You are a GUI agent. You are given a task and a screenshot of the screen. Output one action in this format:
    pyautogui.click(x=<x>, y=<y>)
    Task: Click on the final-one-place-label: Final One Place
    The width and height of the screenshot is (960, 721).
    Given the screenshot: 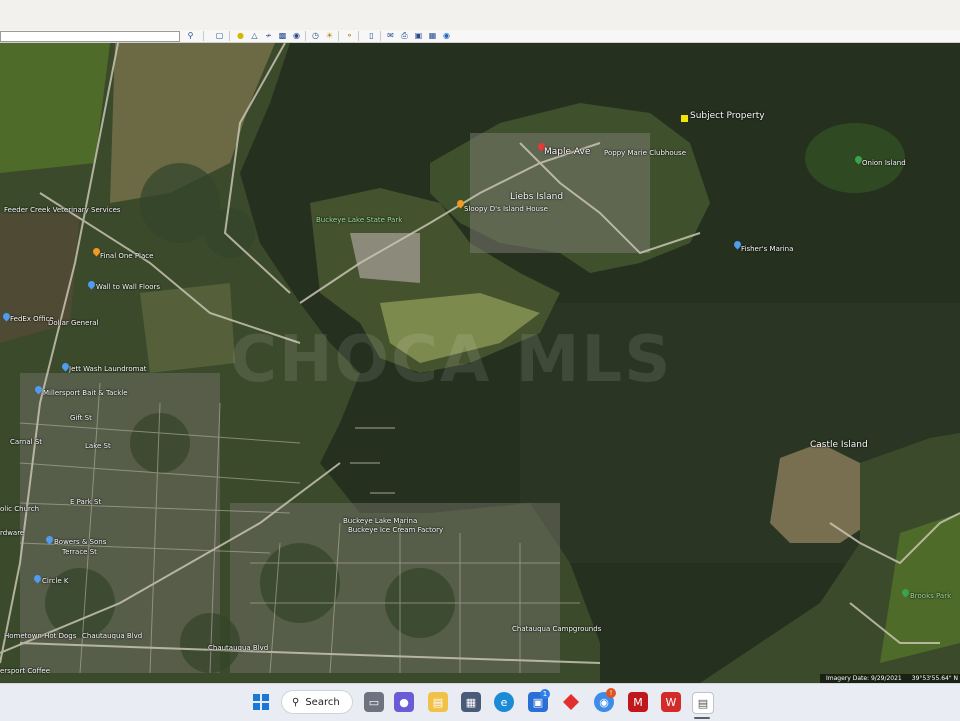 What is the action you would take?
    pyautogui.click(x=127, y=256)
    